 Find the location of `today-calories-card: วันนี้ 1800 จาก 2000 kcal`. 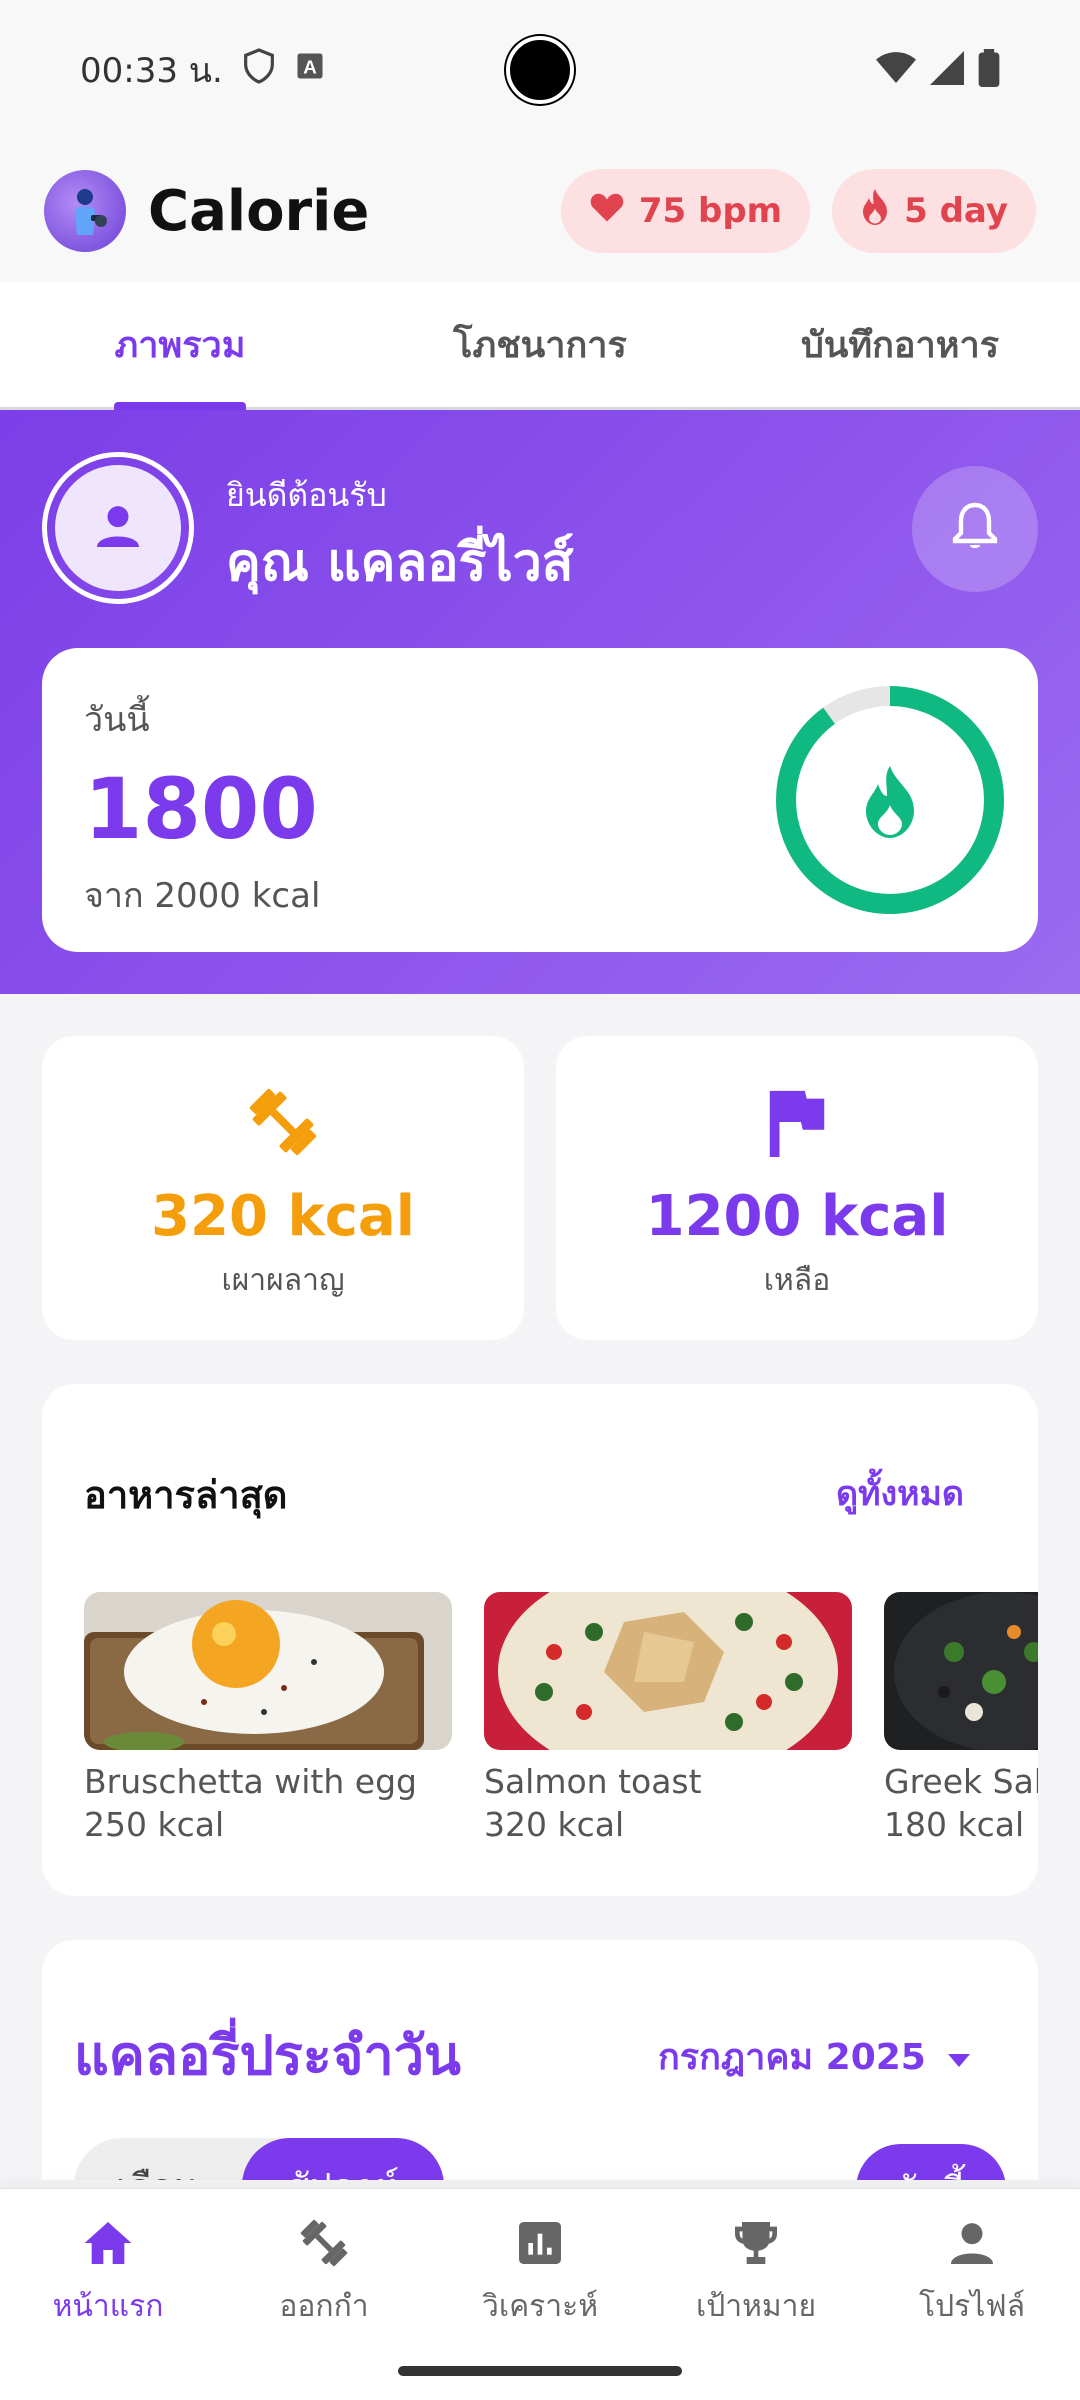

today-calories-card: วันนี้ 1800 จาก 2000 kcal is located at coordinates (540, 800).